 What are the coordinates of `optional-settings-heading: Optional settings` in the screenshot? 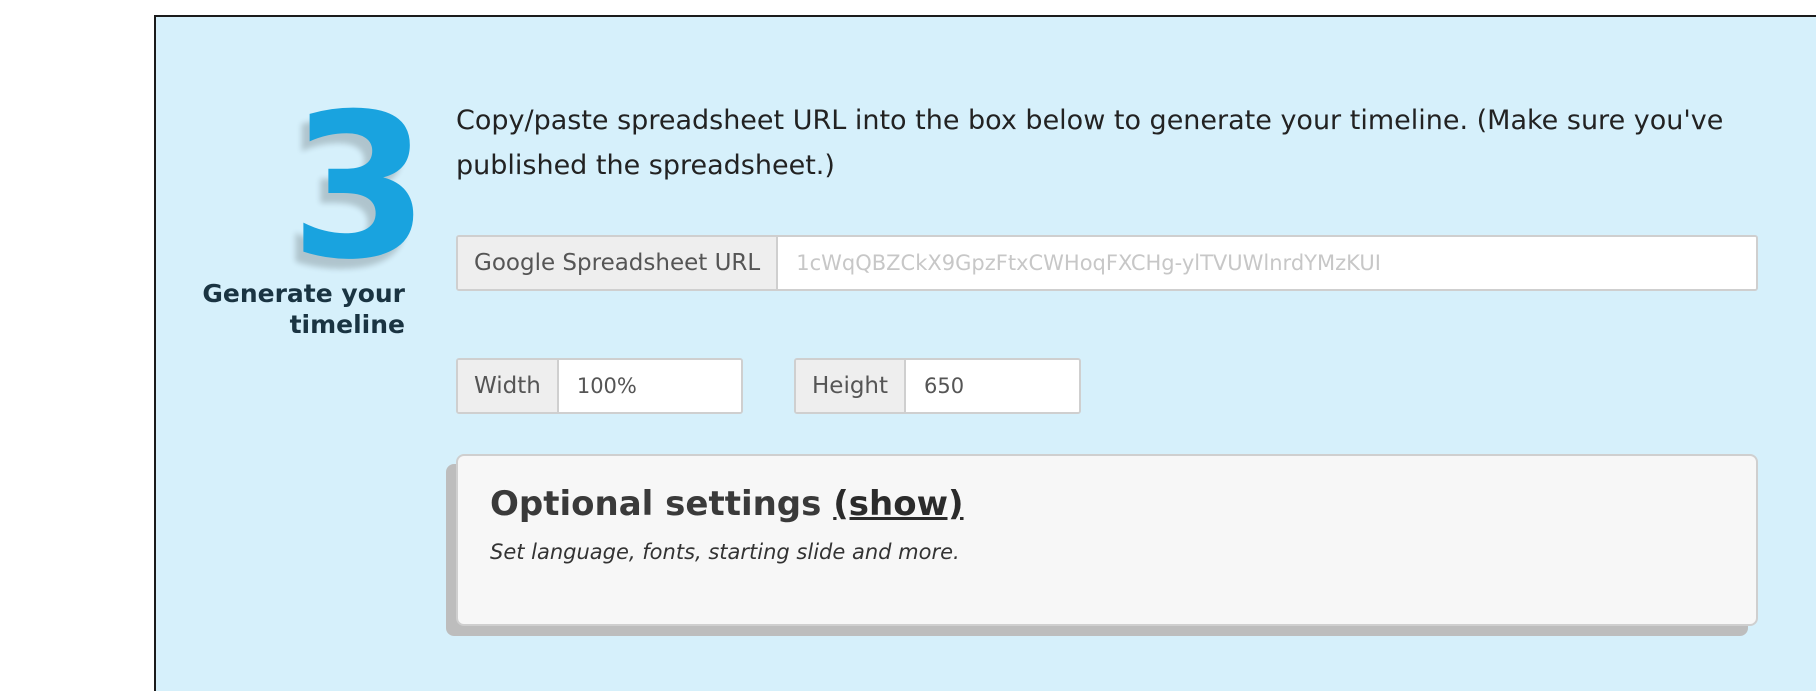 It's located at (662, 504).